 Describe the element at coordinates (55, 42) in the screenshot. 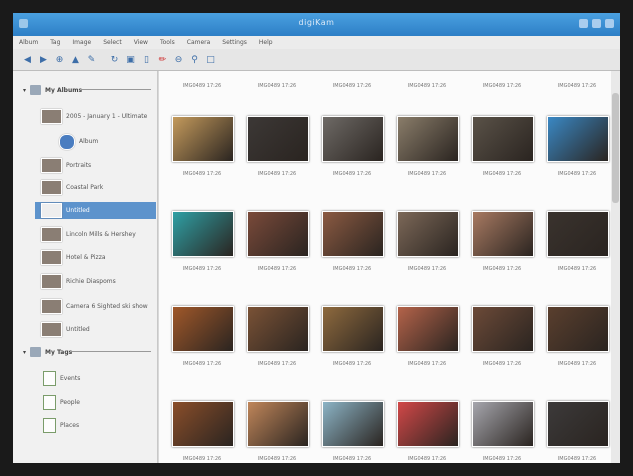

I see `menu-tag: Tag` at that location.